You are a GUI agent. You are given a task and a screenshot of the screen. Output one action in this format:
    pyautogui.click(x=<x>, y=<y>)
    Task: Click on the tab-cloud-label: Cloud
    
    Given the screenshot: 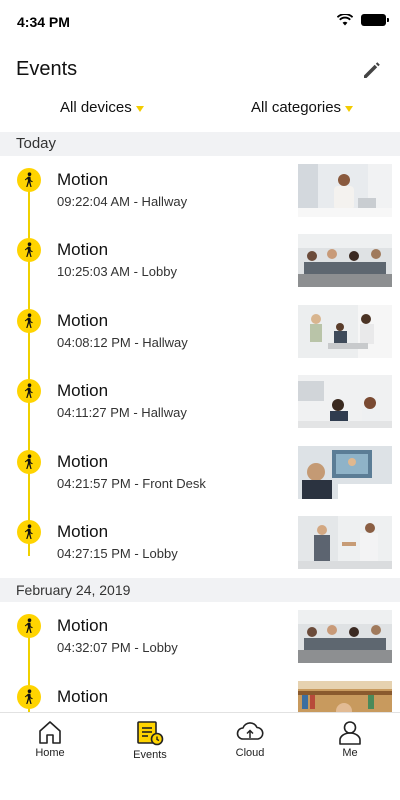 What is the action you would take?
    pyautogui.click(x=250, y=753)
    